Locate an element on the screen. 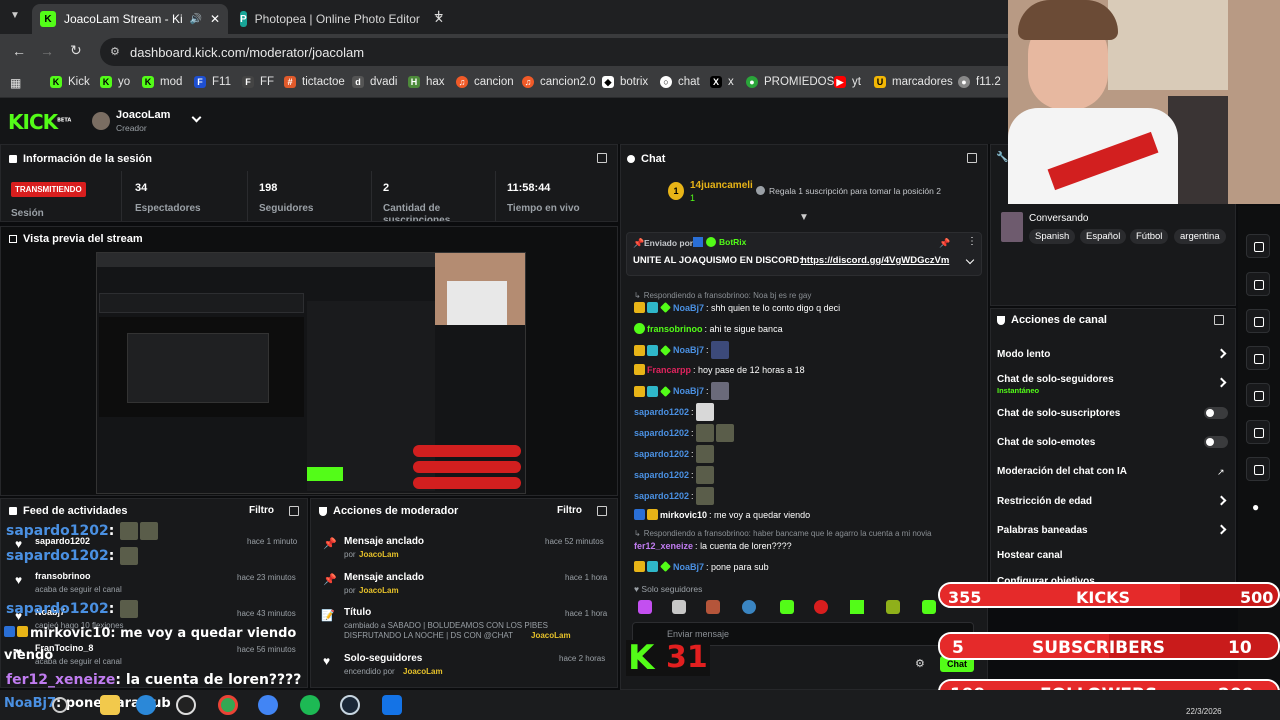 Image resolution: width=1280 pixels, height=720 pixels. category-name: Conversando is located at coordinates (1058, 218).